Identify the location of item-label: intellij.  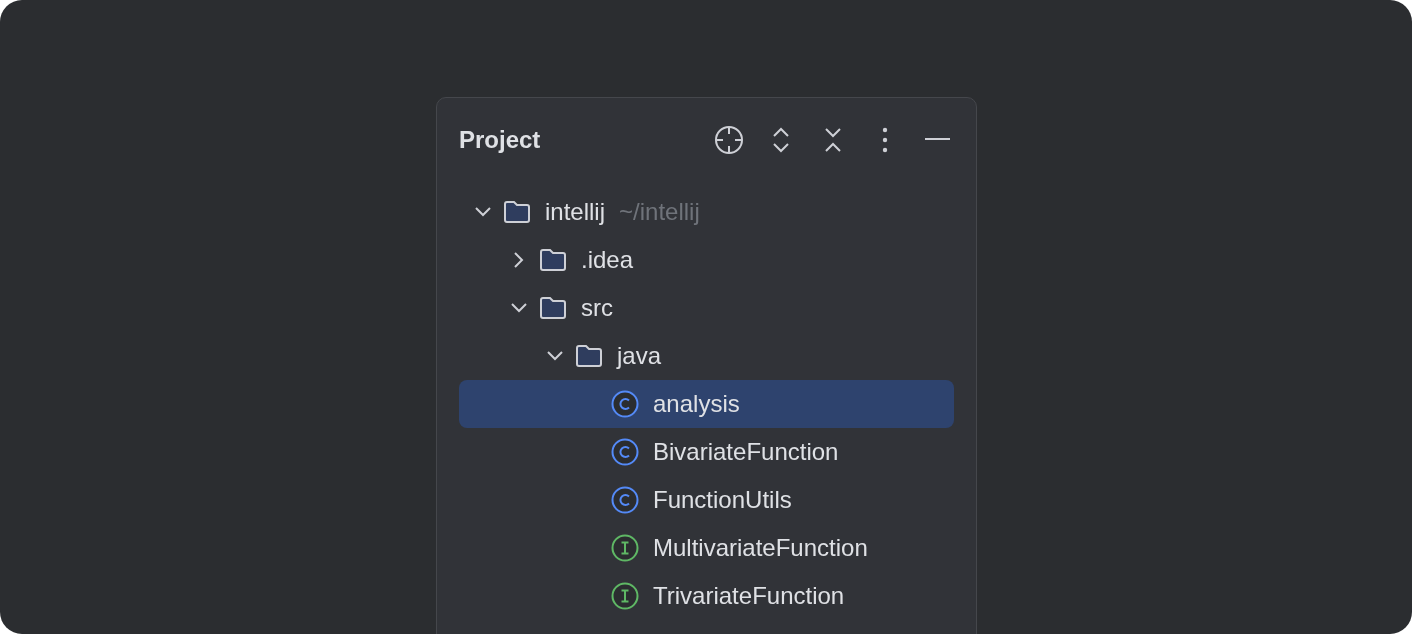
(575, 212).